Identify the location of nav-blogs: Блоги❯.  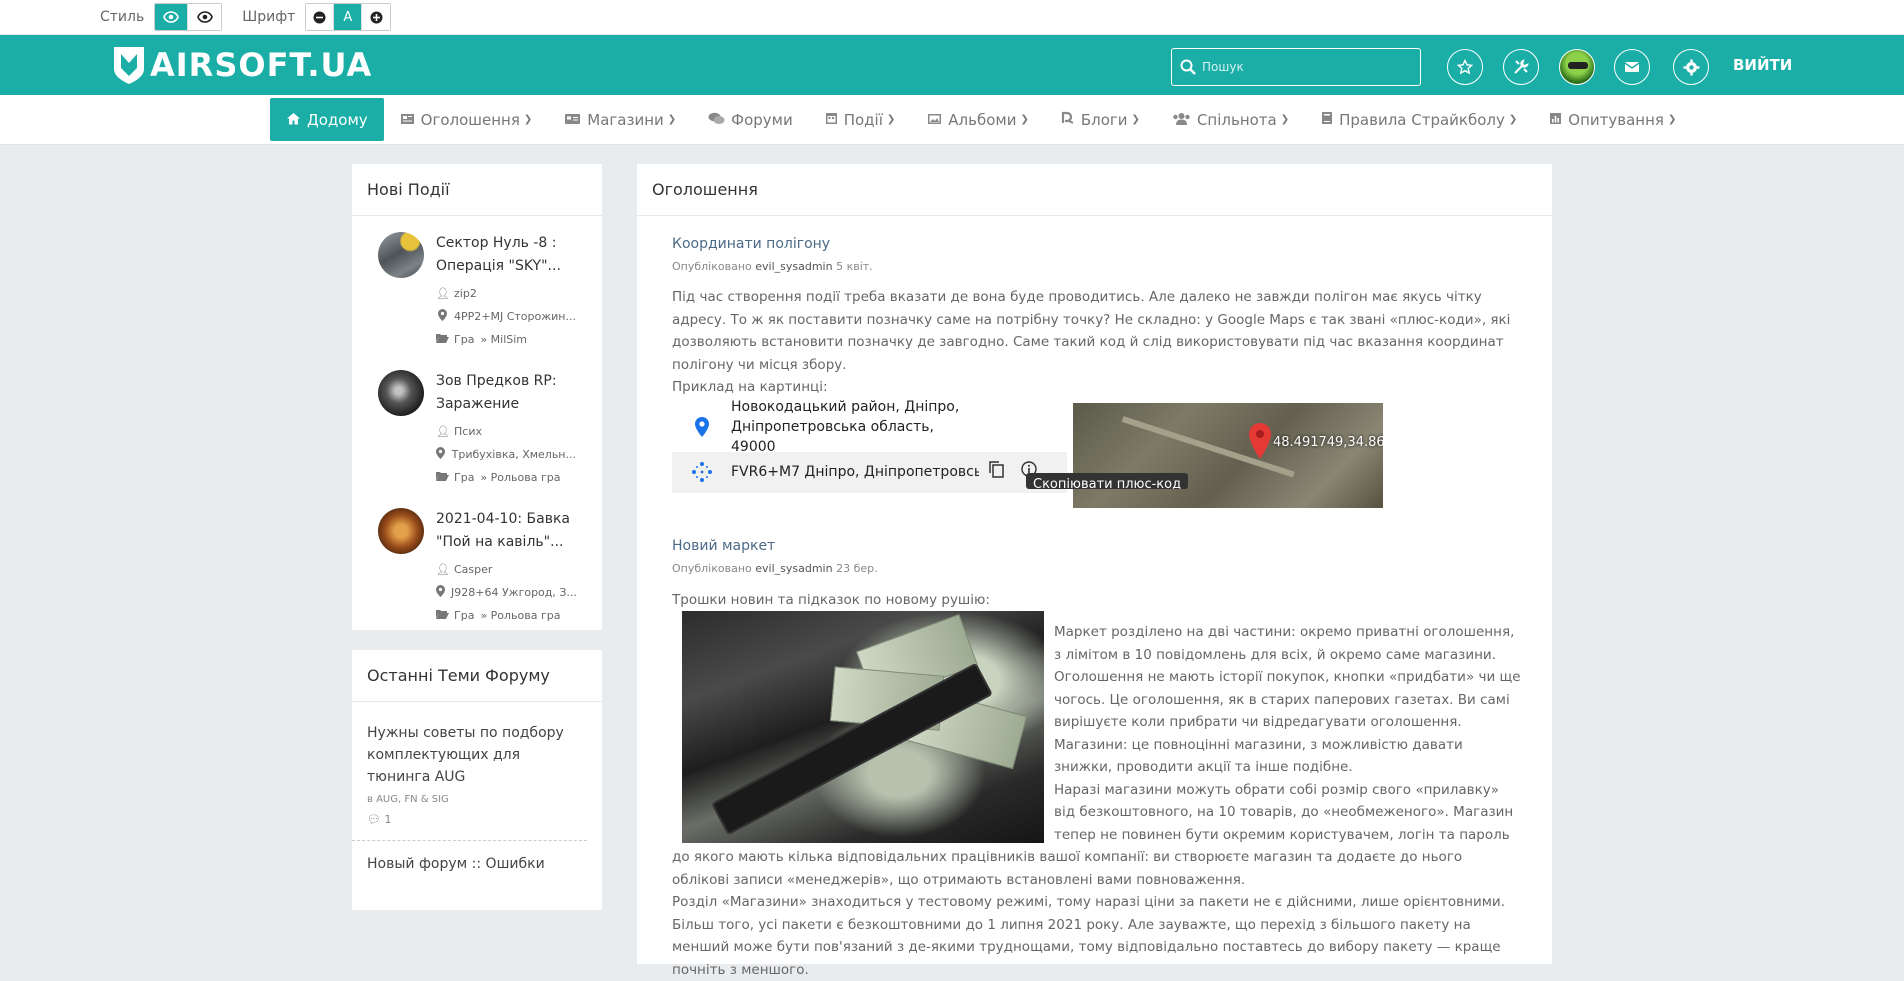
(1100, 120).